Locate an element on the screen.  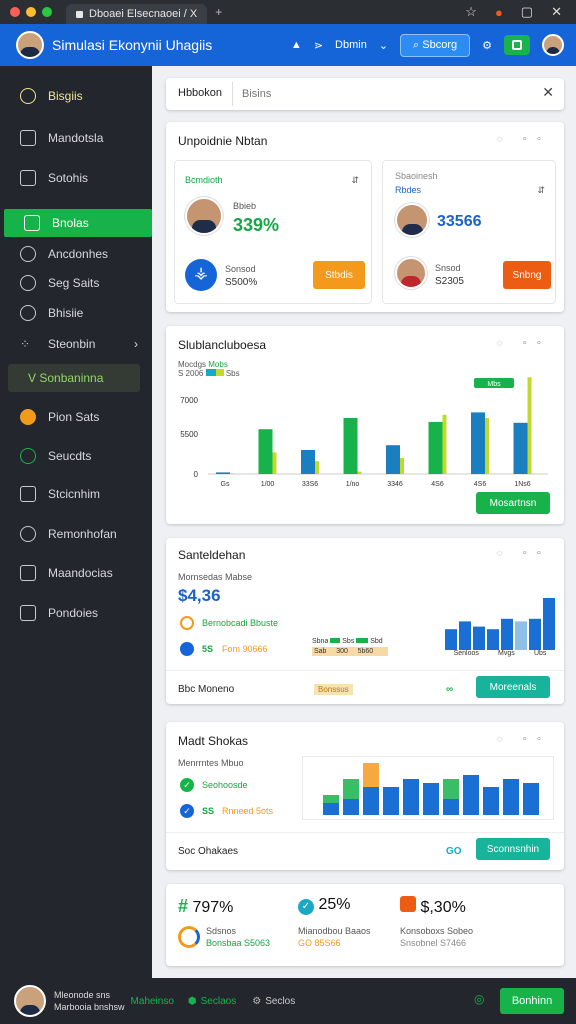
sidebar-item-active: Bnolas is located at coordinates (78, 223).